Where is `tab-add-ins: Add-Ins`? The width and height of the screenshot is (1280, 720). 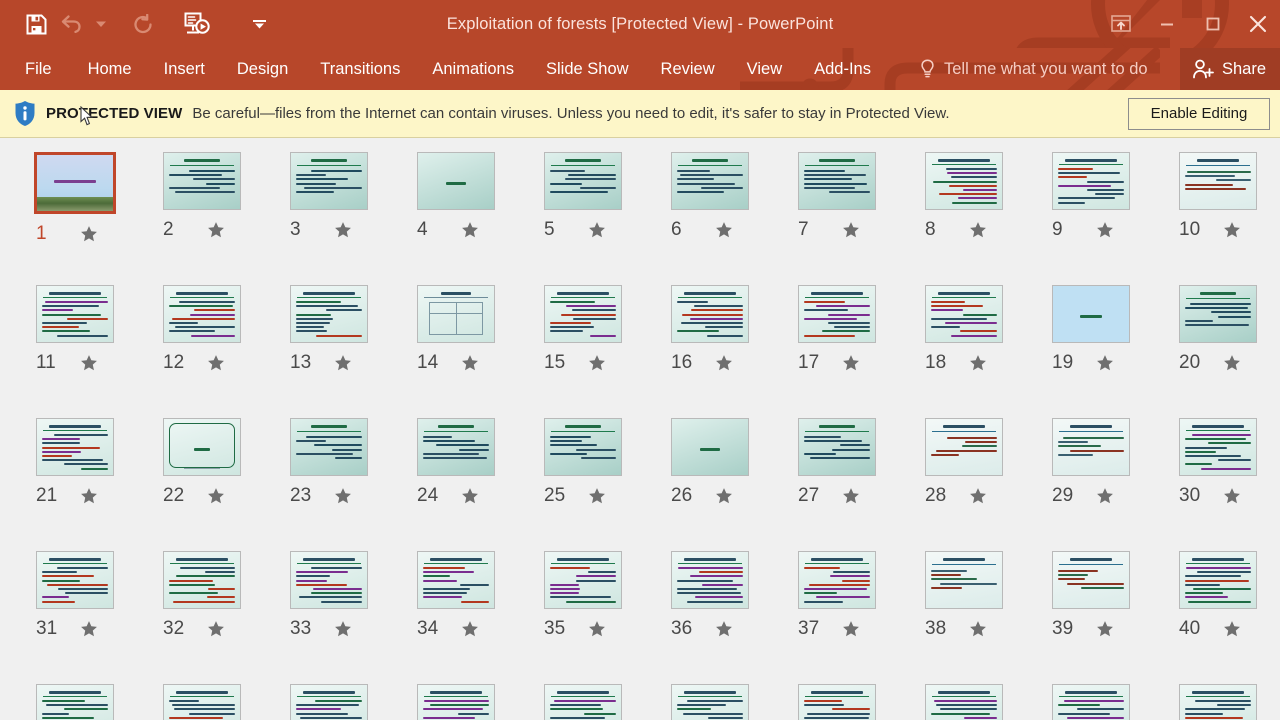
tab-add-ins: Add-Ins is located at coordinates (842, 69).